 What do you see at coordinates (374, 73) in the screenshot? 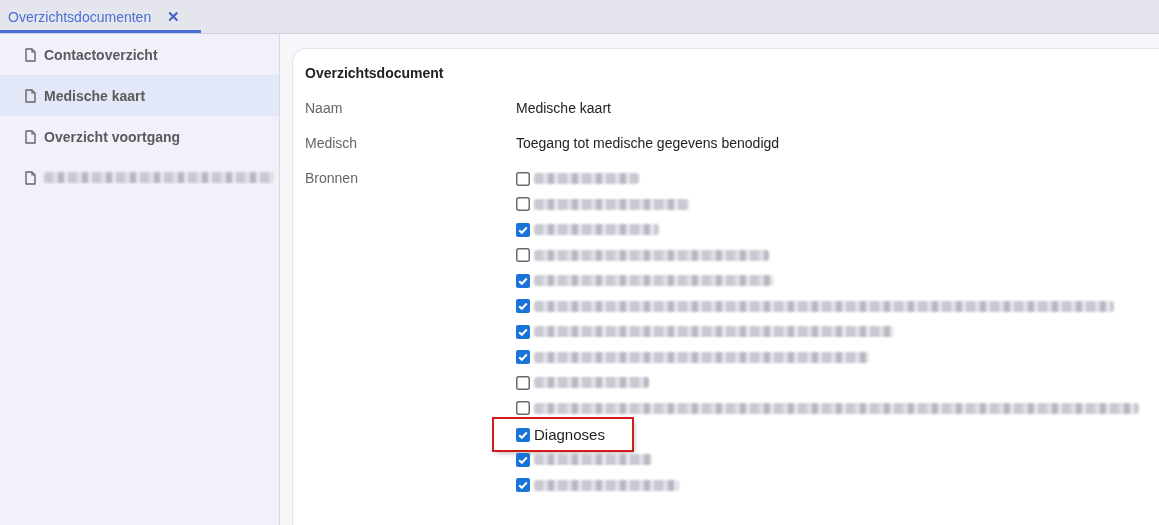
I see `card-title: Overzichtsdocument` at bounding box center [374, 73].